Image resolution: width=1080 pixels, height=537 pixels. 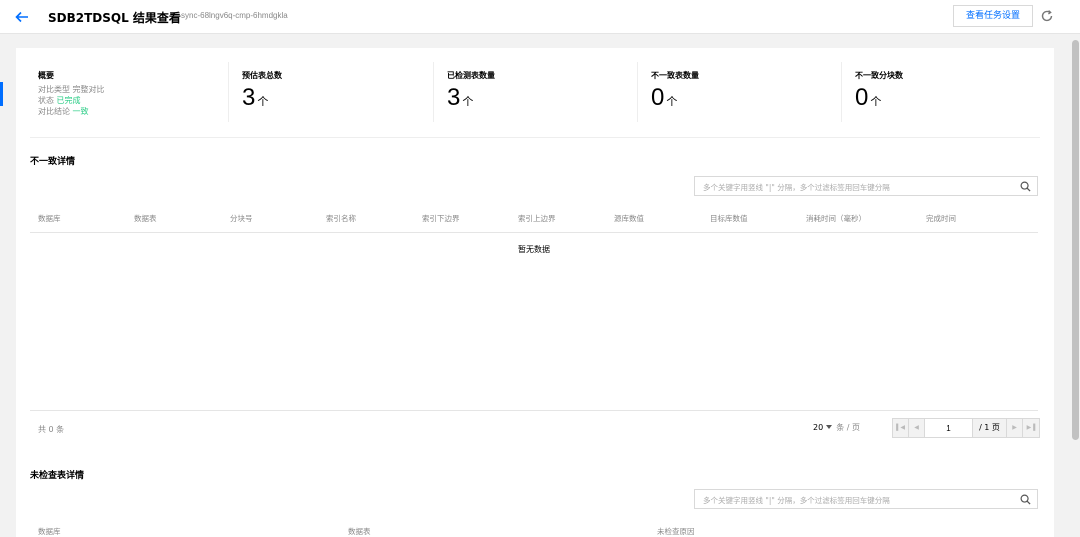 What do you see at coordinates (534, 526) in the screenshot?
I see `unchecked-table-header: 数据库 数据表 未检查原因` at bounding box center [534, 526].